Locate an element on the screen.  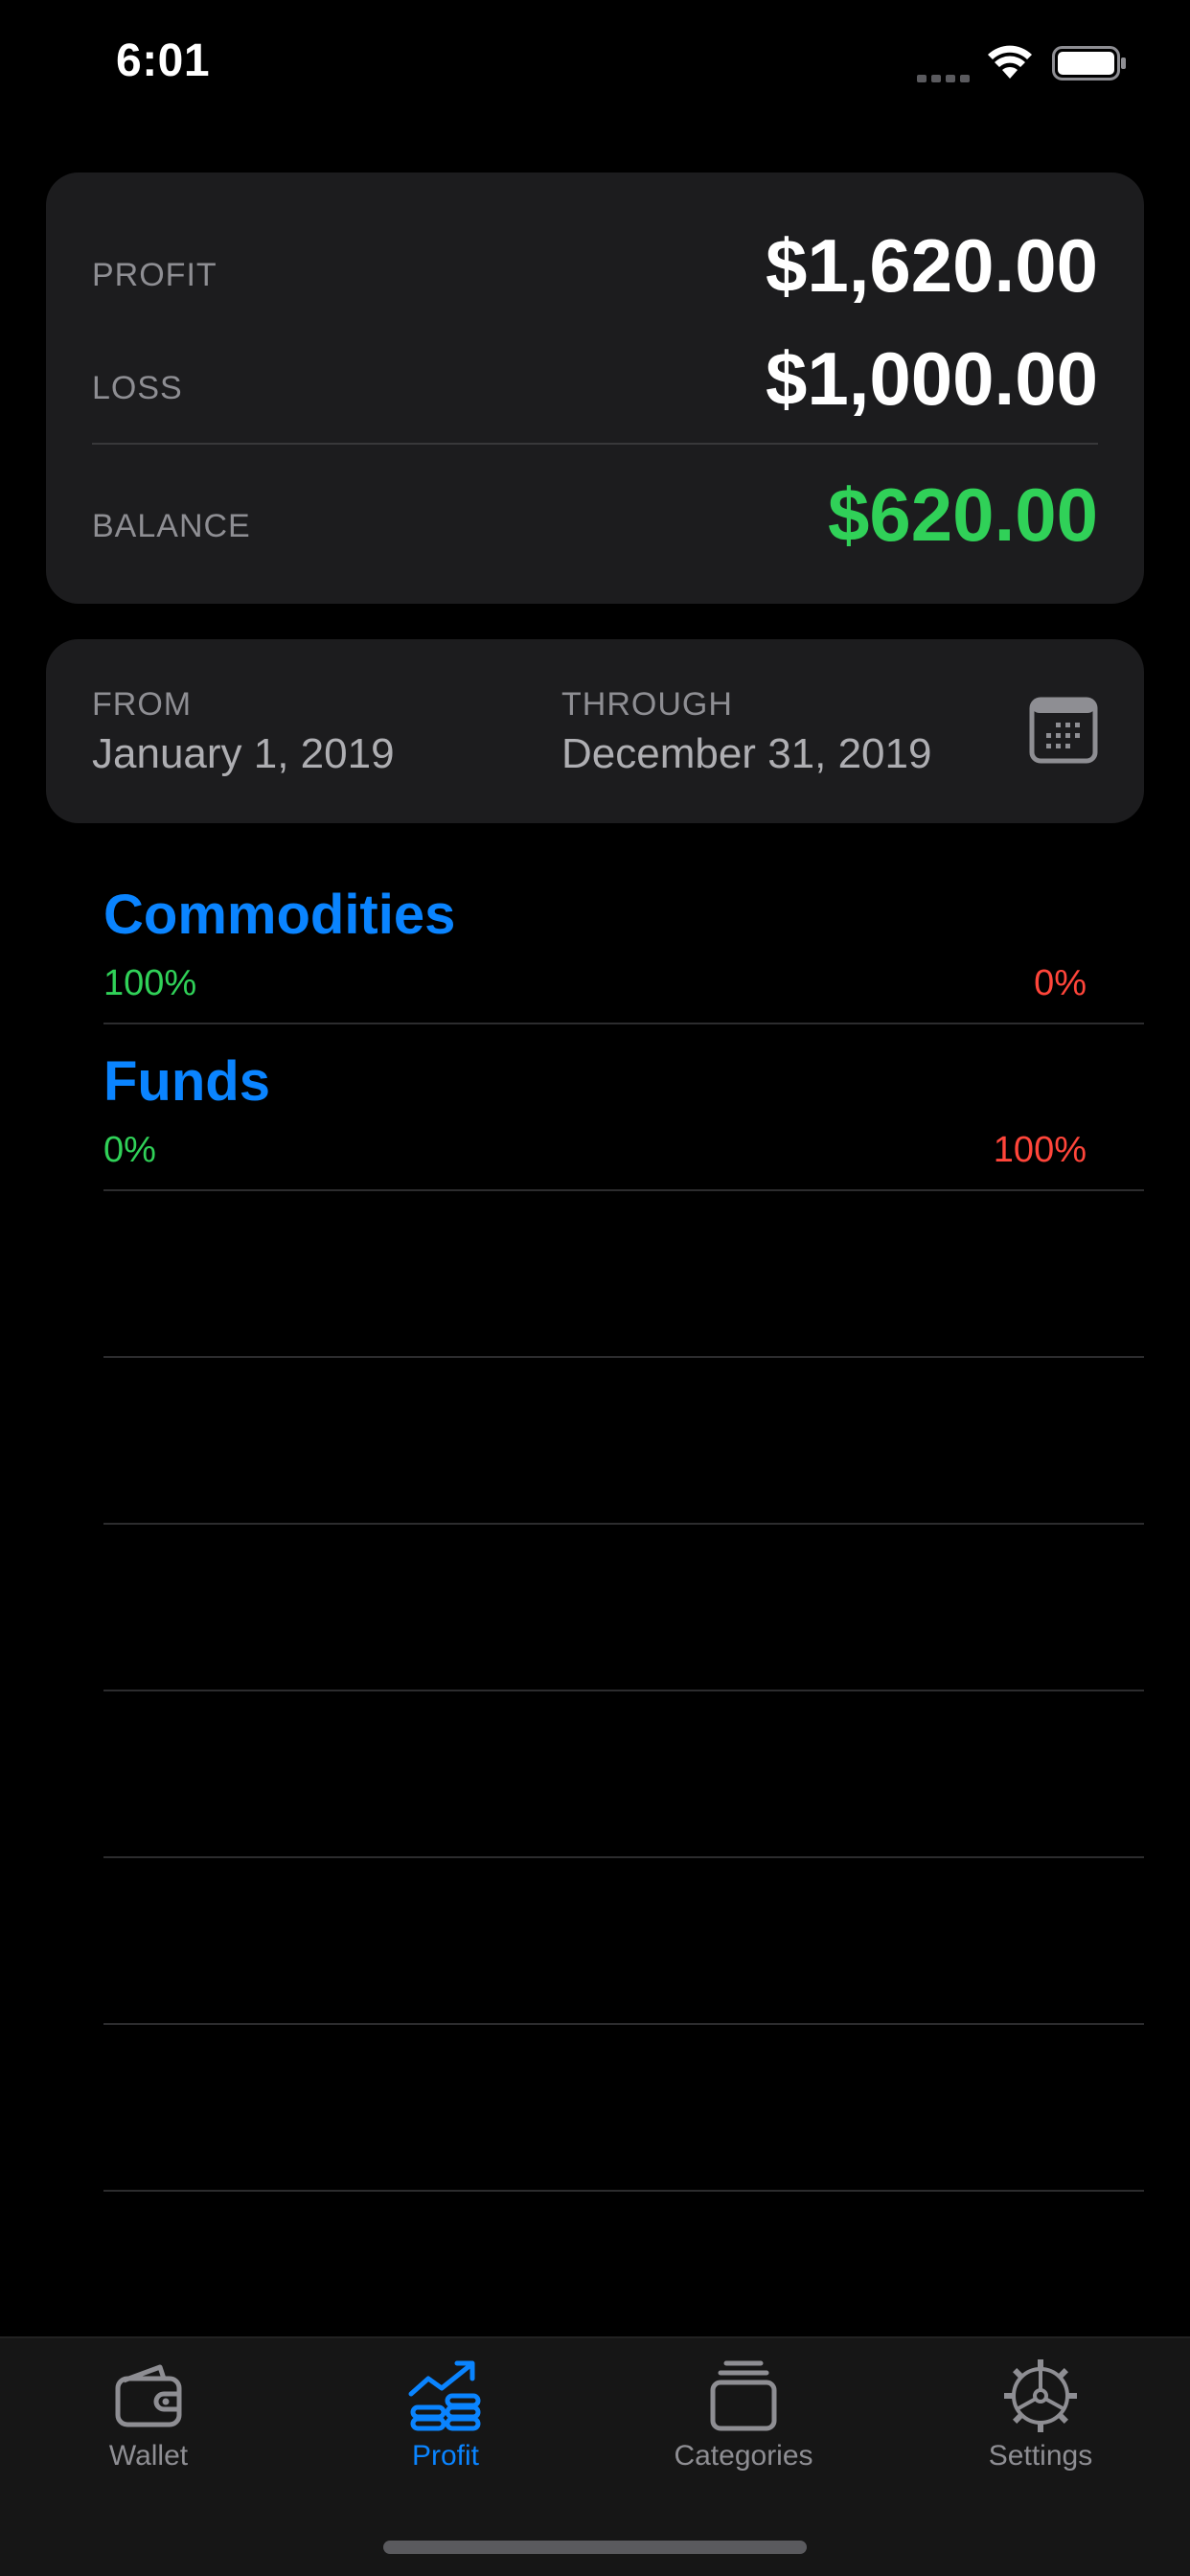
tab-settings: Settings is located at coordinates (1041, 2425).